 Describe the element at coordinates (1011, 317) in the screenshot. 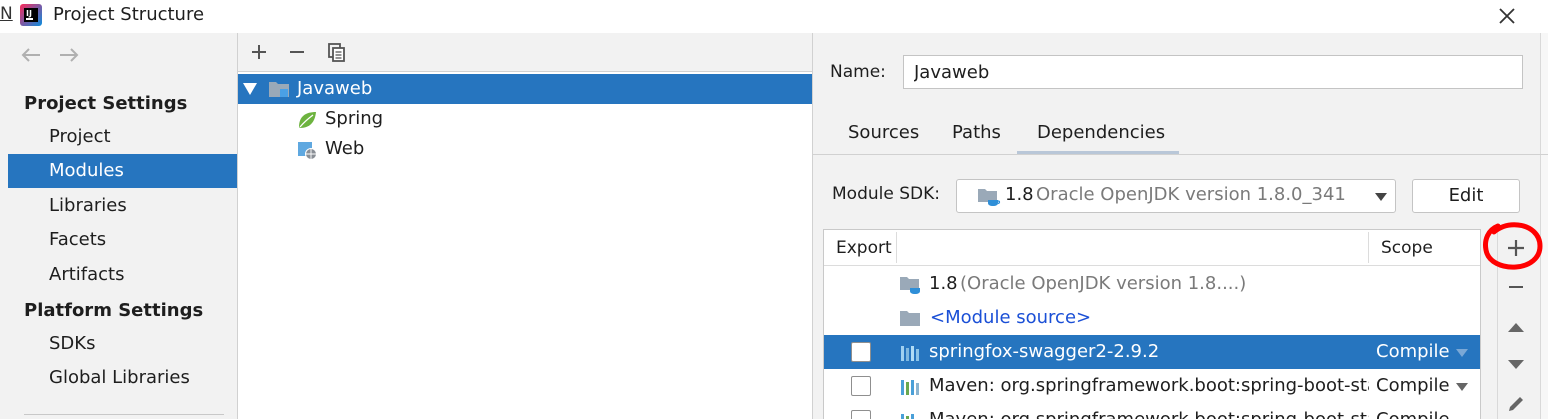

I see `dependency-name: <Module source>` at that location.